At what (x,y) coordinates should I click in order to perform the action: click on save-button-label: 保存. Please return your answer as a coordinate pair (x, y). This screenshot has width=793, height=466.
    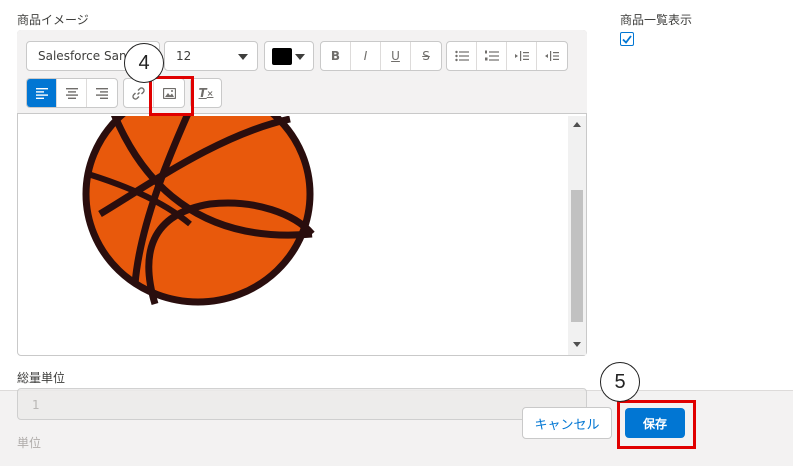
    Looking at the image, I should click on (654, 423).